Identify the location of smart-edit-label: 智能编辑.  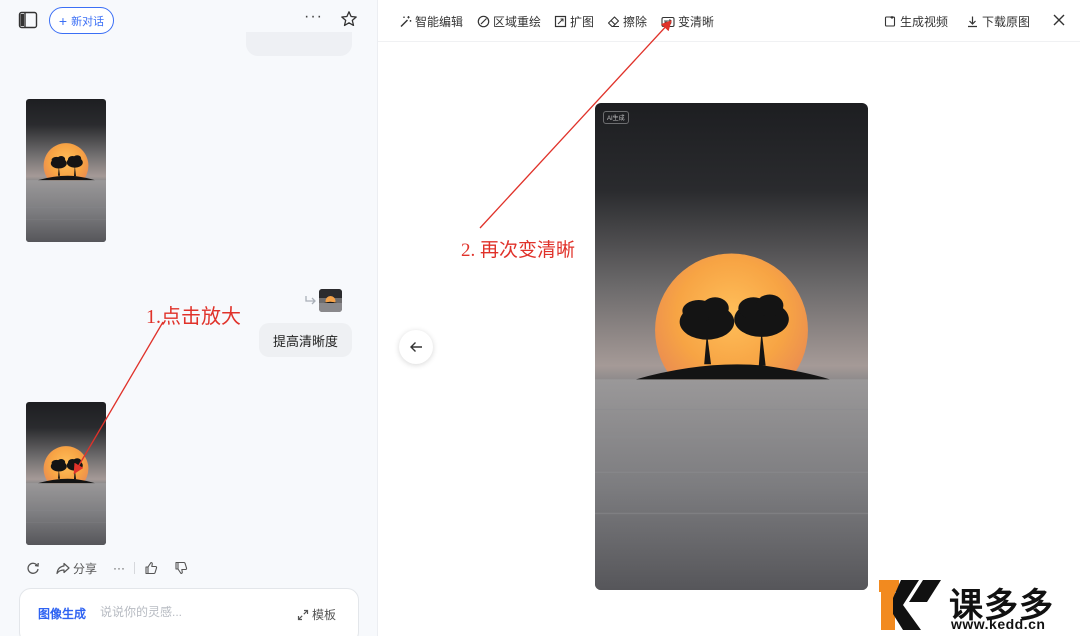
(439, 22).